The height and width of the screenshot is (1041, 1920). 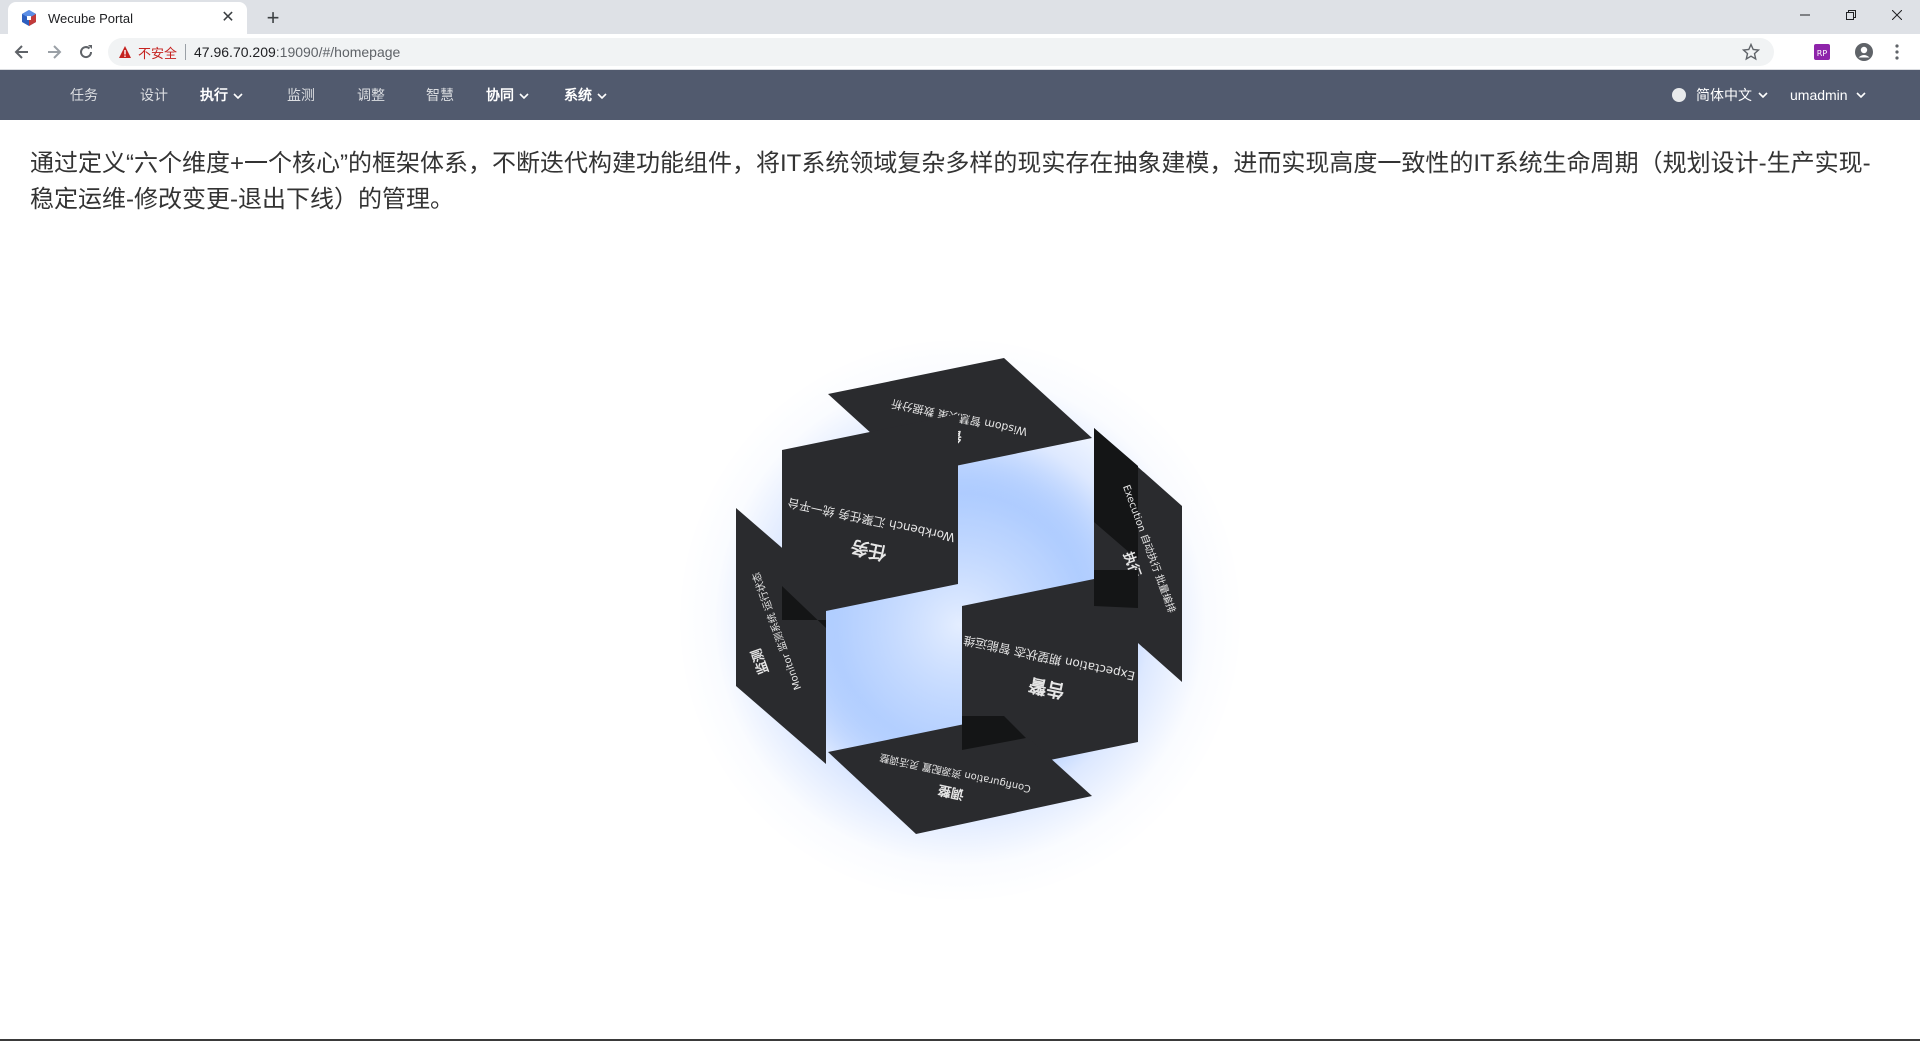 I want to click on new-tab-button: +, so click(x=273, y=19).